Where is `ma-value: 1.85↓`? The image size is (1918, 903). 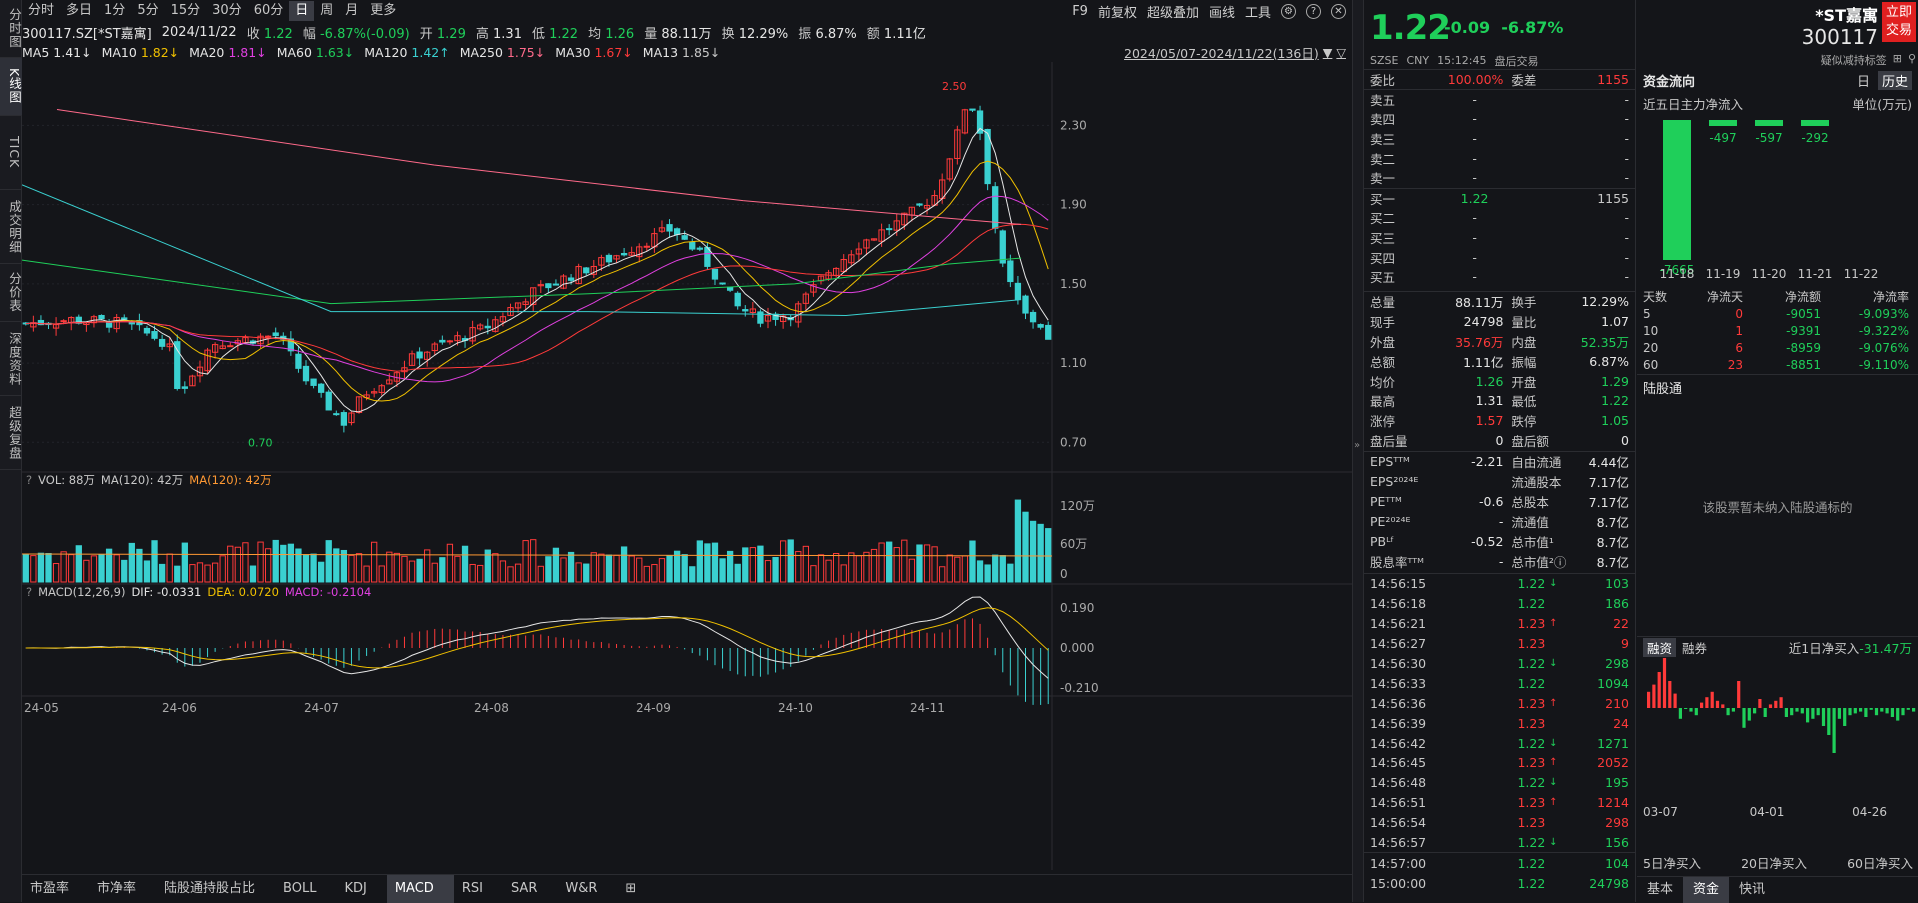
ma-value: 1.85↓ is located at coordinates (701, 52).